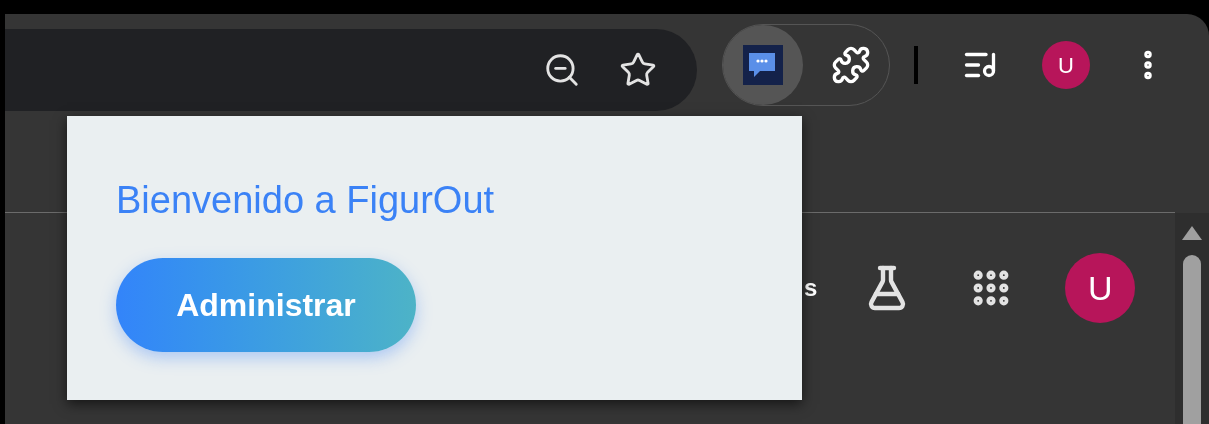  Describe the element at coordinates (1192, 233) in the screenshot. I see `scroll-up-arrow-icon` at that location.